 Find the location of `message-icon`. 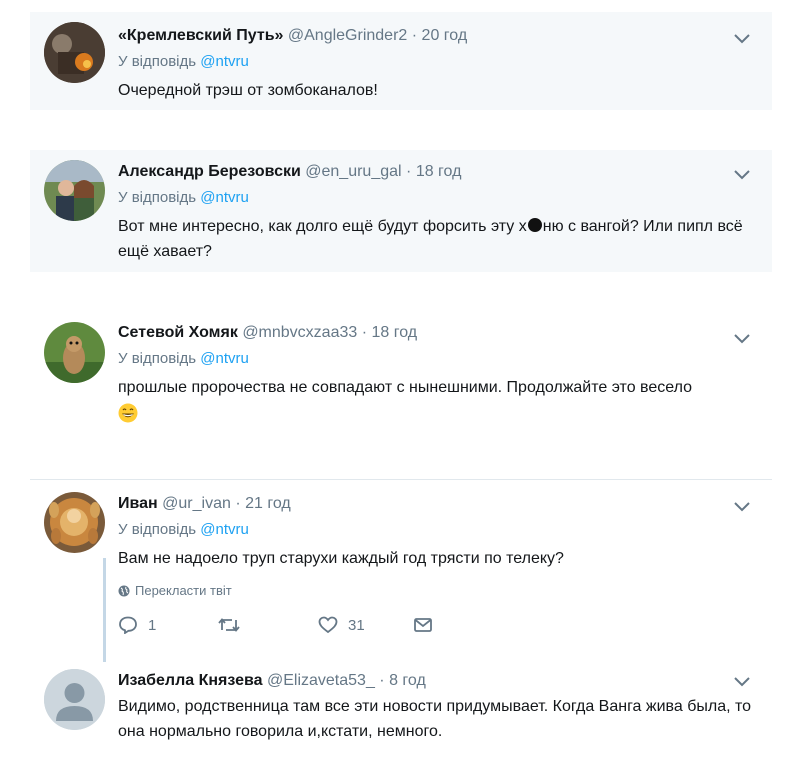

message-icon is located at coordinates (423, 625).